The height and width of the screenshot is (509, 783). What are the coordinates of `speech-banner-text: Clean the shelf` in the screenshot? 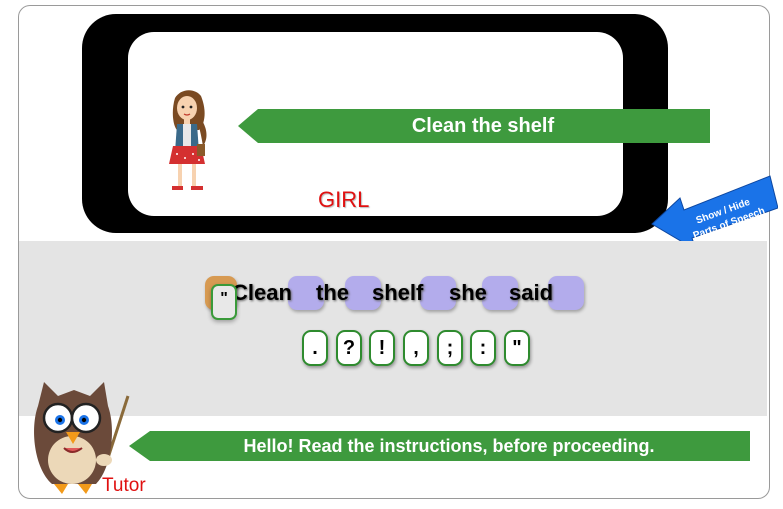 It's located at (483, 126).